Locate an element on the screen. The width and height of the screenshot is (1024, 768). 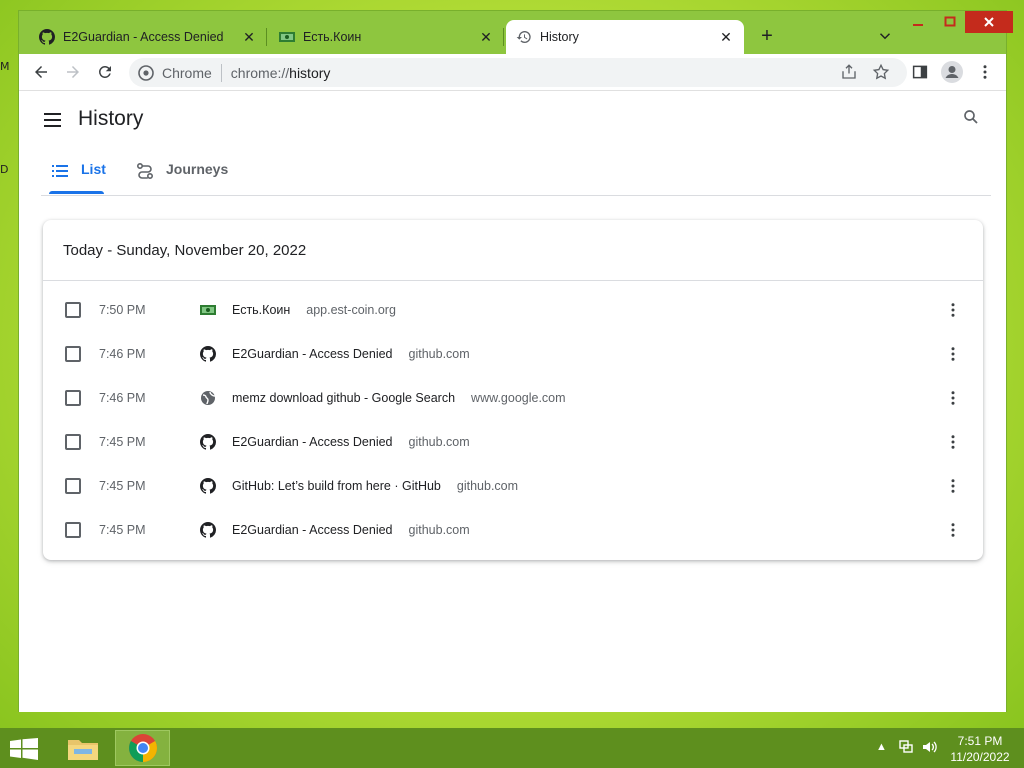
chrome-taskbar-icon is located at coordinates (142, 748).